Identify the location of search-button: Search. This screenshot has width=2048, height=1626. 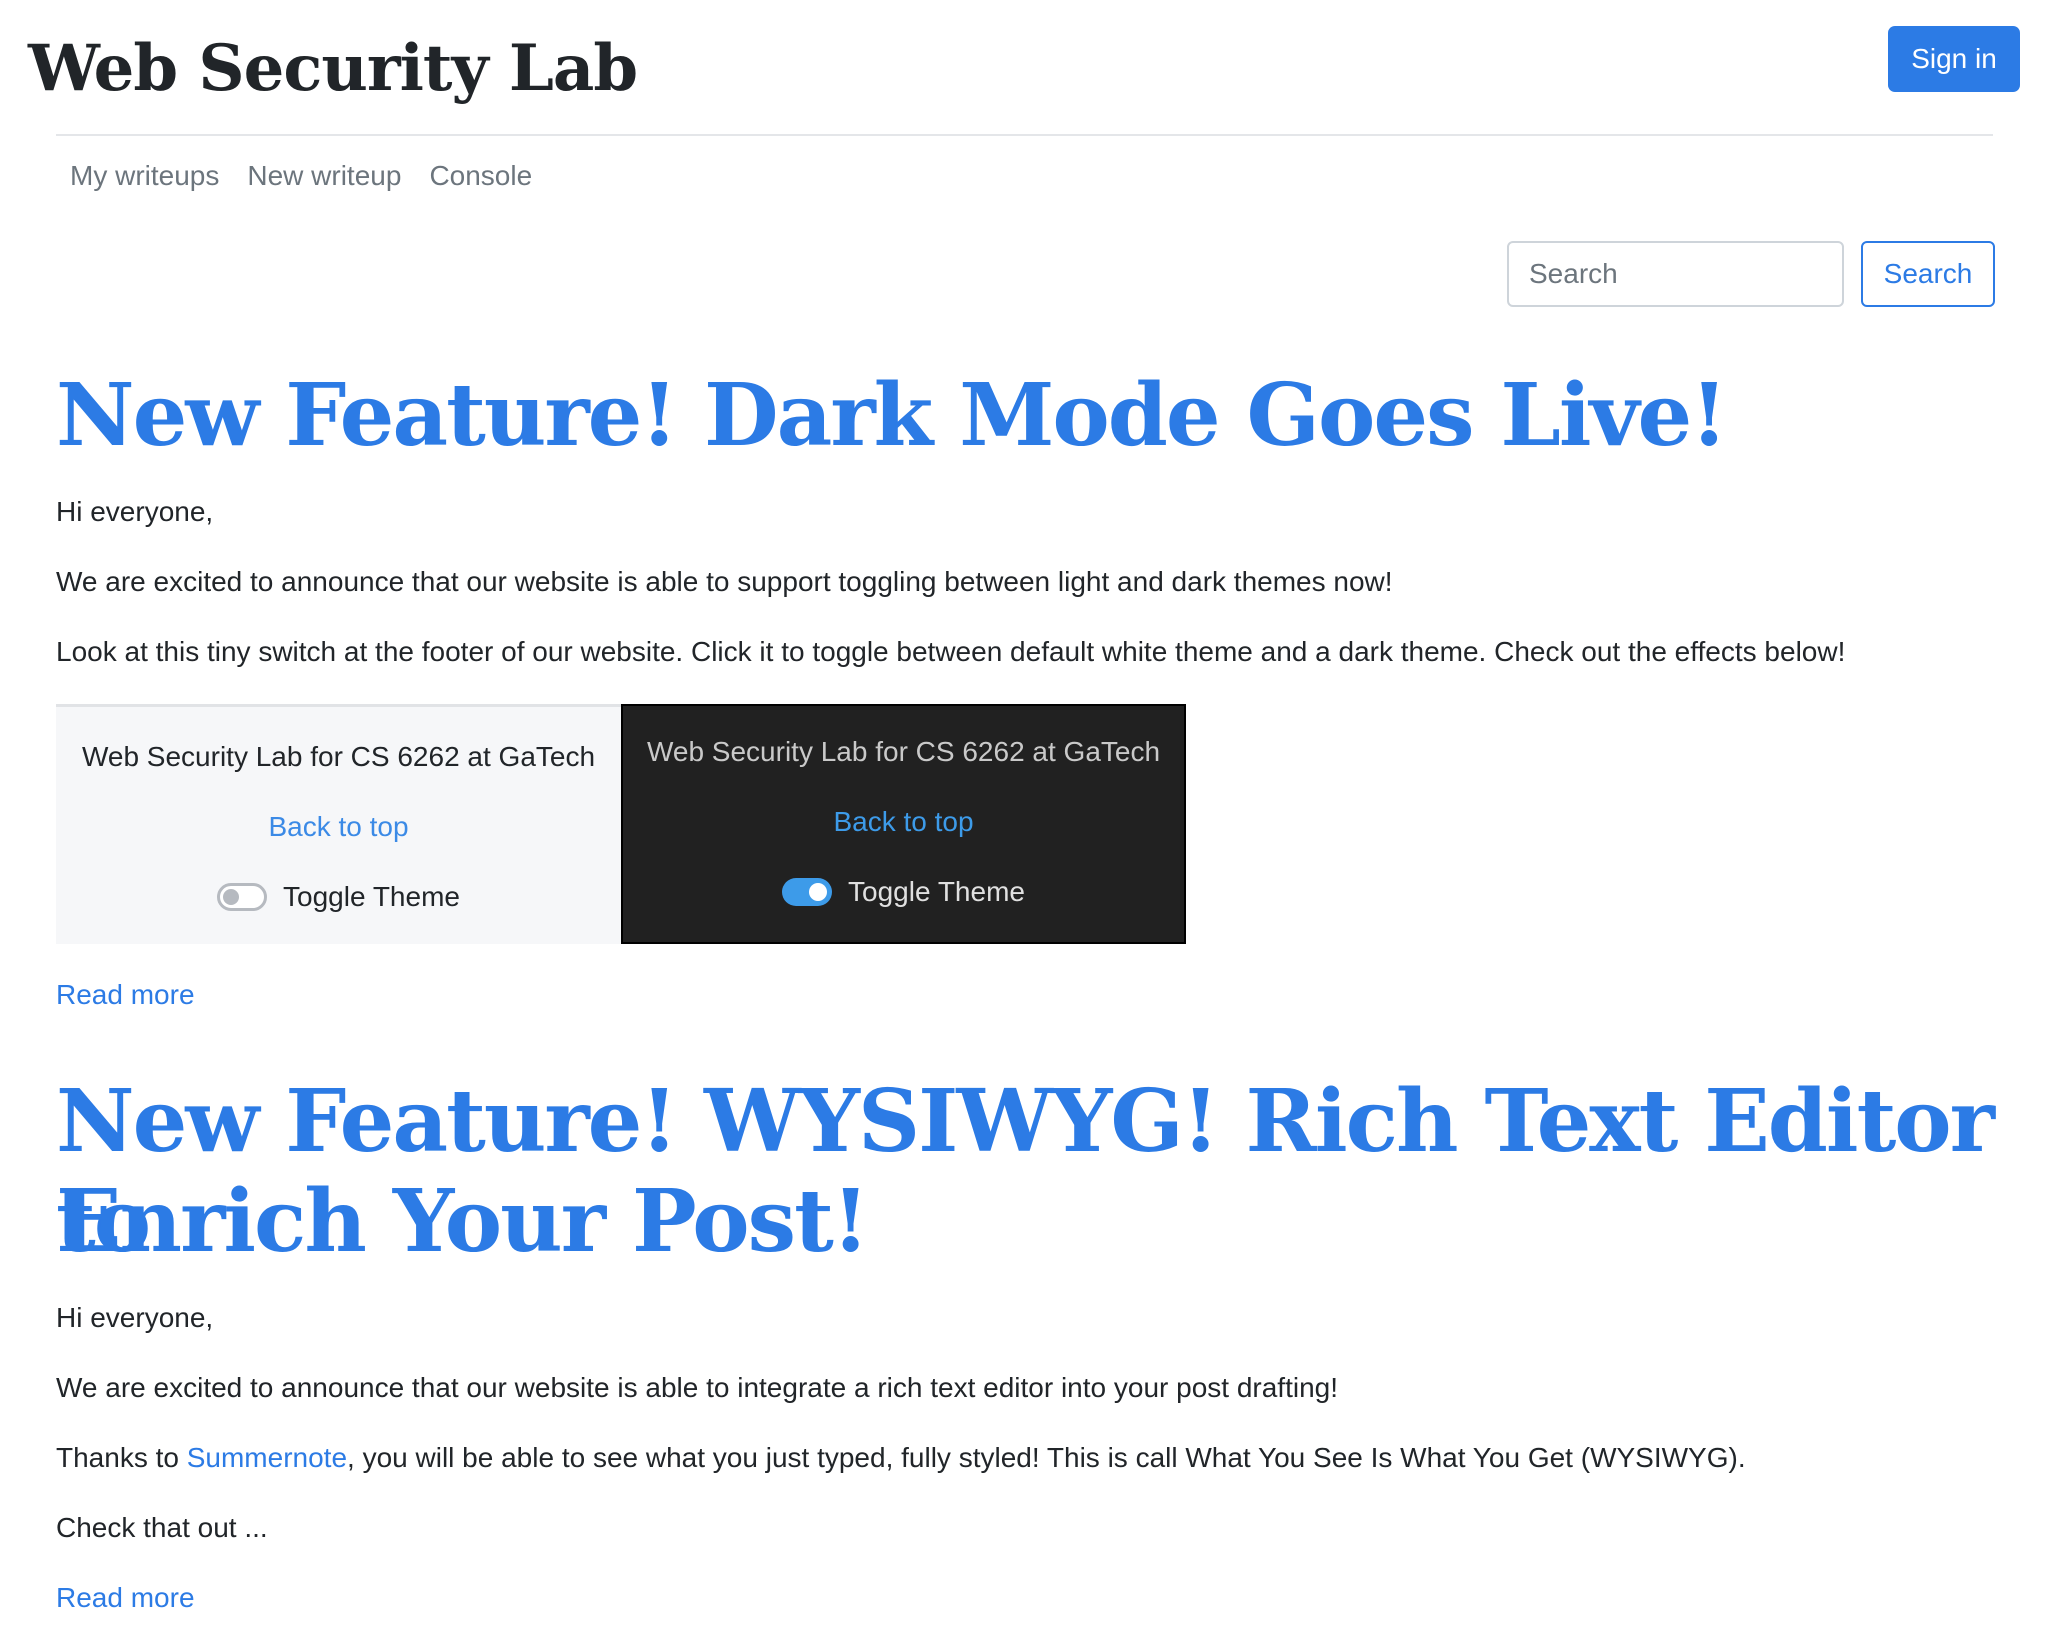
(1928, 274).